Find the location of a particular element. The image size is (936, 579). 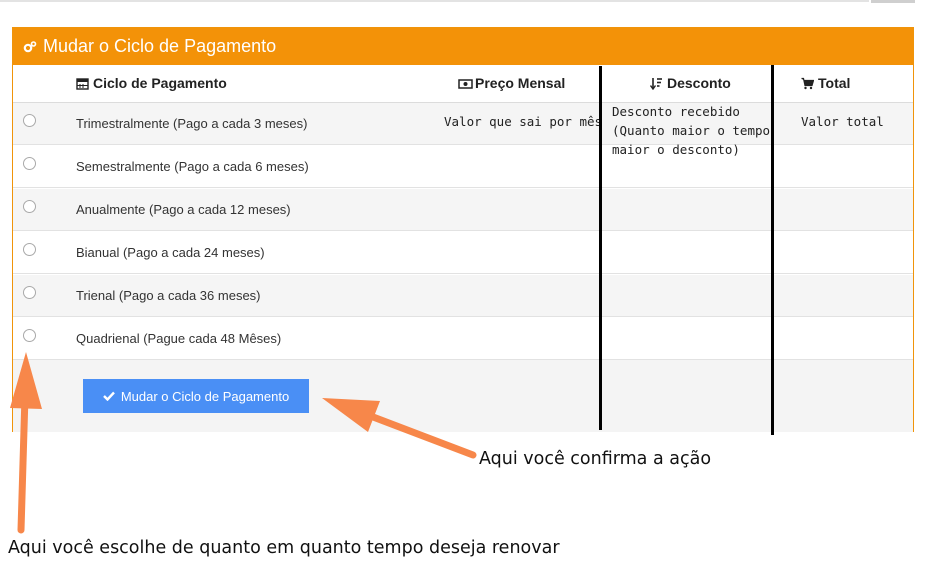

arrow-head-radio is located at coordinates (26, 380).